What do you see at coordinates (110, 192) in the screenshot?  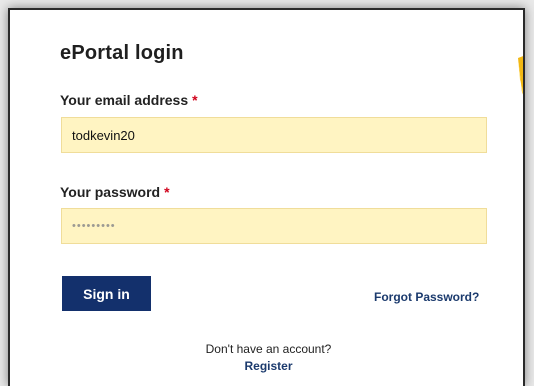 I see `password-label-text: Your password` at bounding box center [110, 192].